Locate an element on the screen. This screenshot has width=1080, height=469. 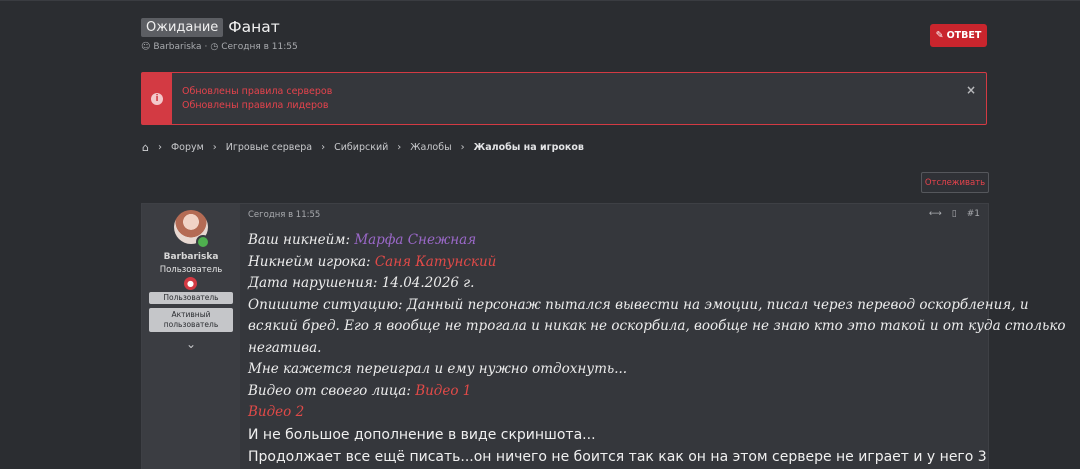
line-label: Ваш никнейм: is located at coordinates (301, 240).